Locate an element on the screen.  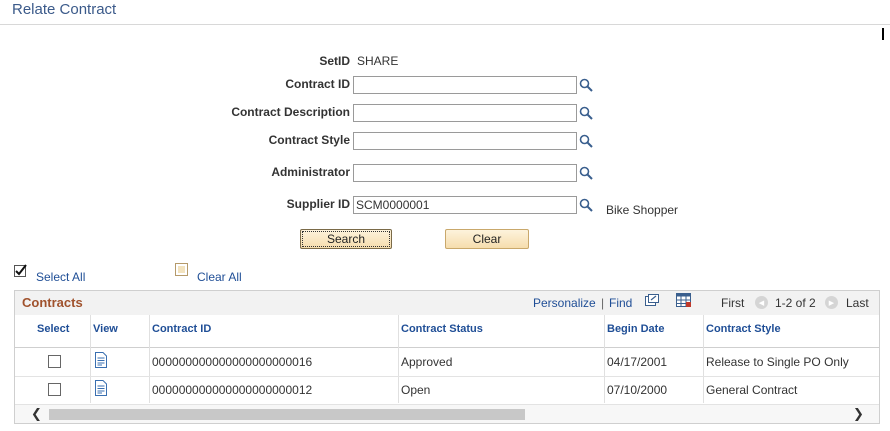
title-divider is located at coordinates (445, 24).